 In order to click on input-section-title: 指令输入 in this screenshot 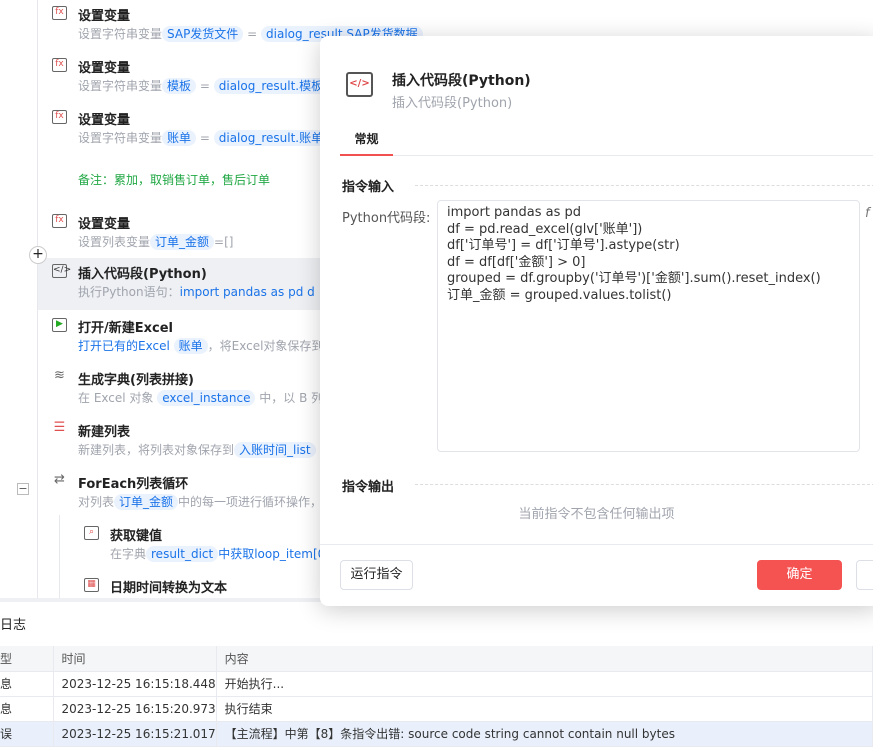, I will do `click(368, 187)`.